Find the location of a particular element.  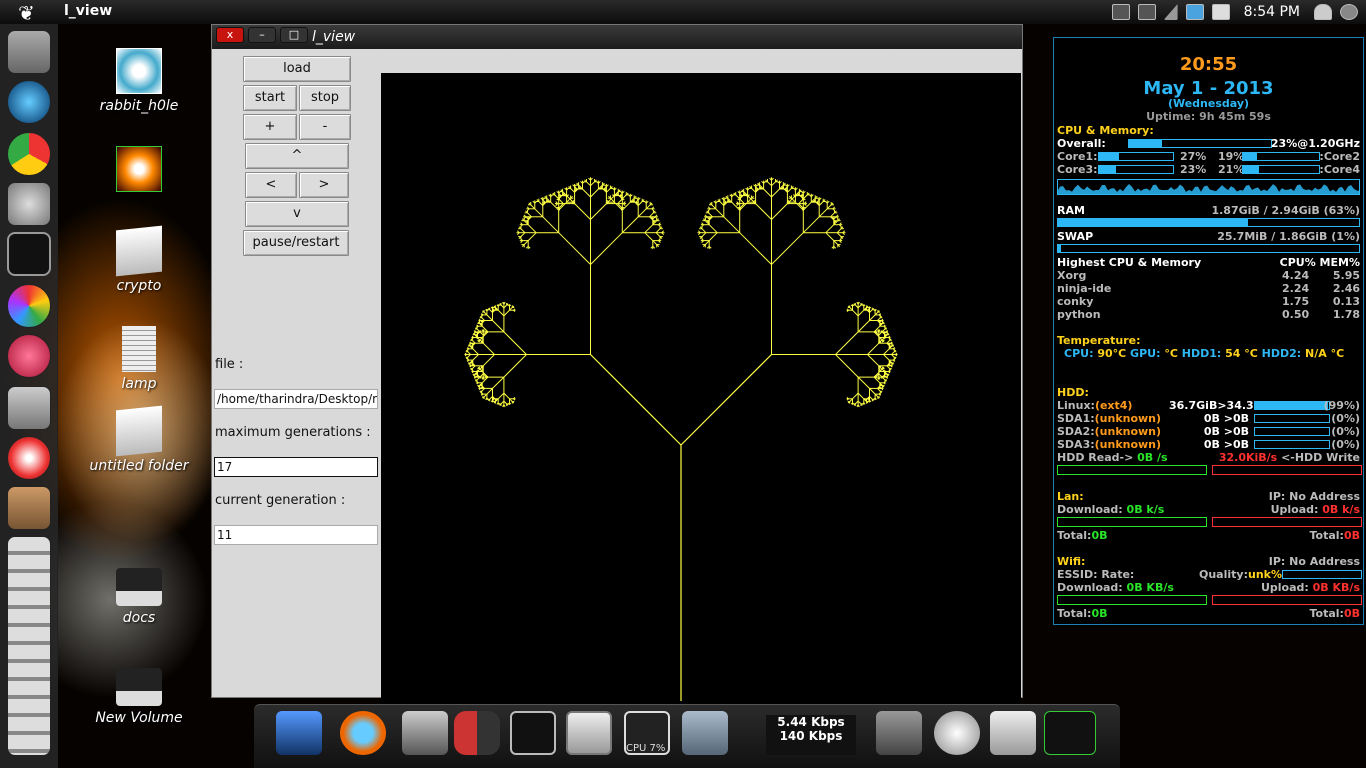

core2-label: :Core2 is located at coordinates (1339, 156).